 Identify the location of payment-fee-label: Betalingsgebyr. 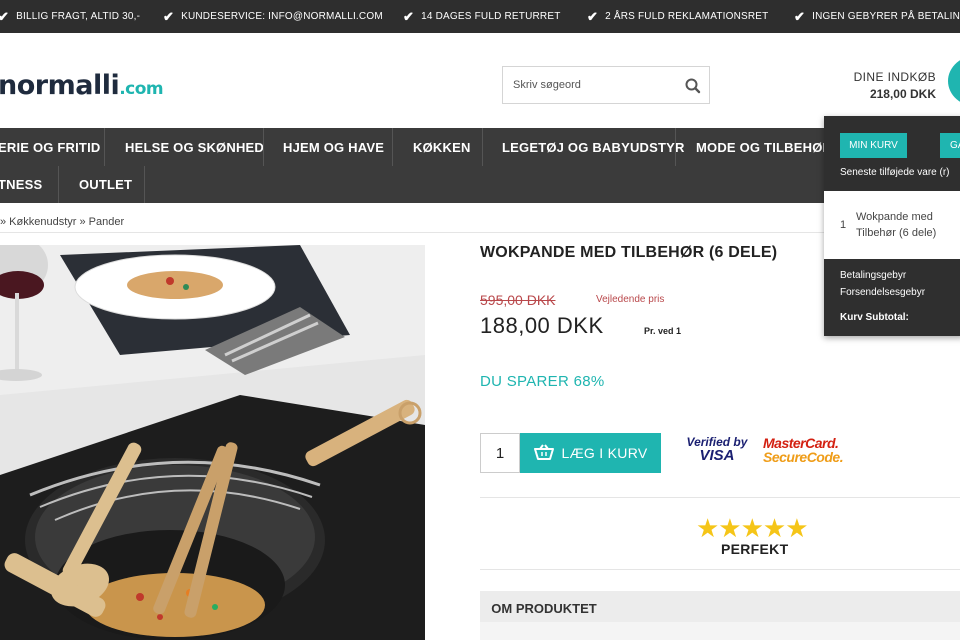
(873, 275).